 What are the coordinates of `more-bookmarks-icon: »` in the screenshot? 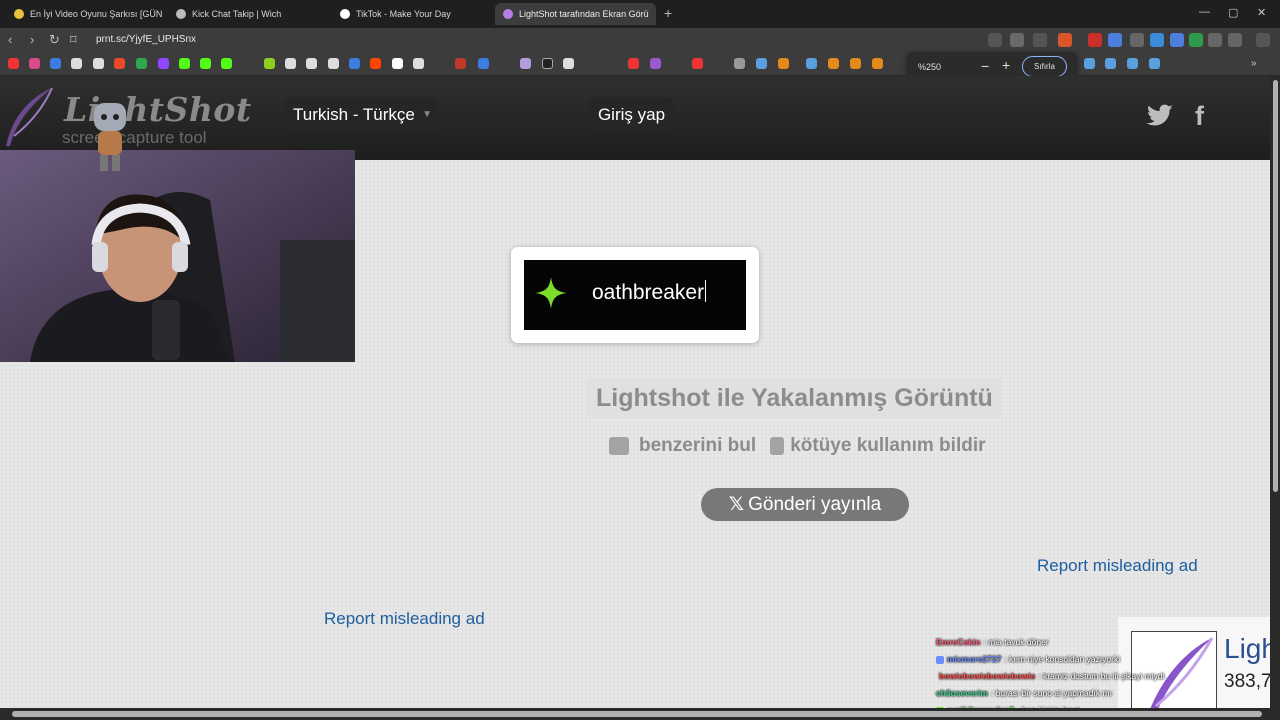 It's located at (1256, 63).